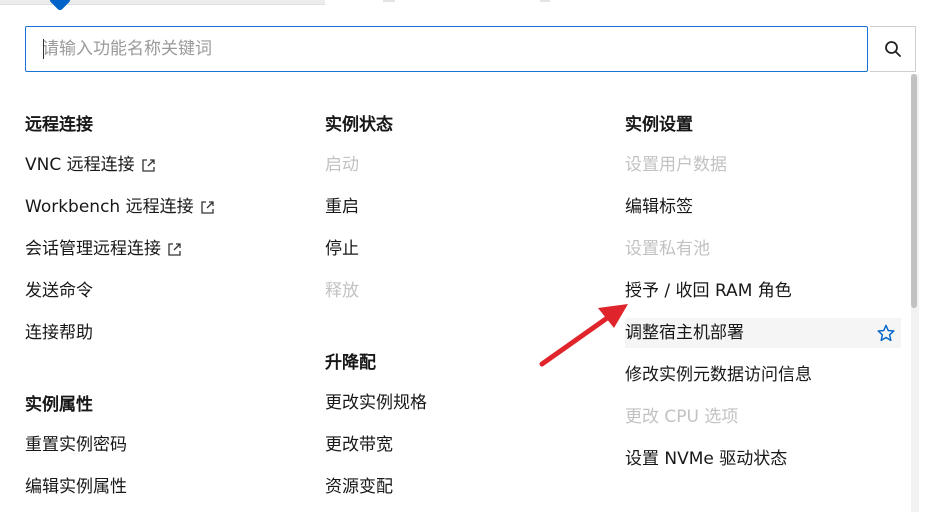 This screenshot has height=512, width=942. What do you see at coordinates (60, 6) in the screenshot?
I see `dropdown-caret-pointer` at bounding box center [60, 6].